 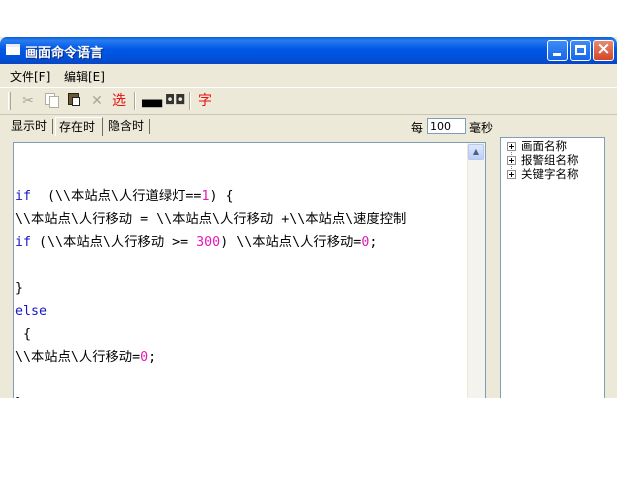 I want to click on toolbar: ✂ ✕ 选 ▄▄ ◘◘ 字, so click(x=308, y=101).